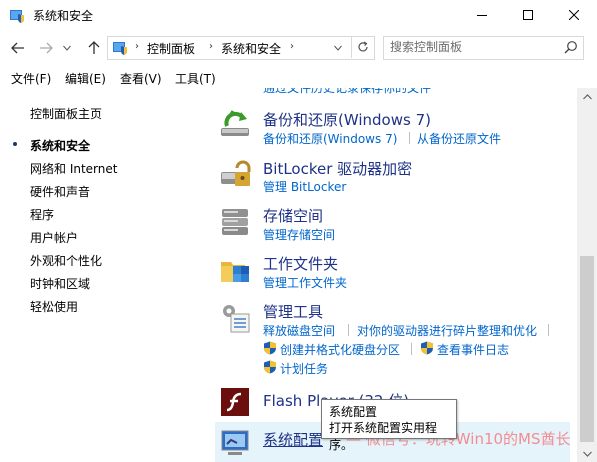 The height and width of the screenshot is (462, 597). I want to click on menu-tools: 工具(T), so click(195, 78).